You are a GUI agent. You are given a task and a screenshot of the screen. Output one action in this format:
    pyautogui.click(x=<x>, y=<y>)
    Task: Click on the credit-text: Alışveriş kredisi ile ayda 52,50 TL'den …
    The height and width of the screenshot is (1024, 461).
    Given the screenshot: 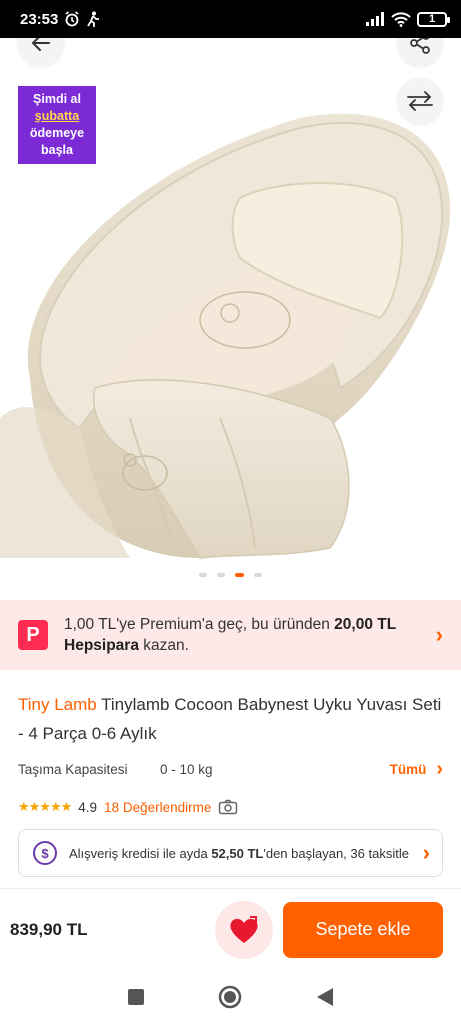 What is the action you would take?
    pyautogui.click(x=242, y=853)
    